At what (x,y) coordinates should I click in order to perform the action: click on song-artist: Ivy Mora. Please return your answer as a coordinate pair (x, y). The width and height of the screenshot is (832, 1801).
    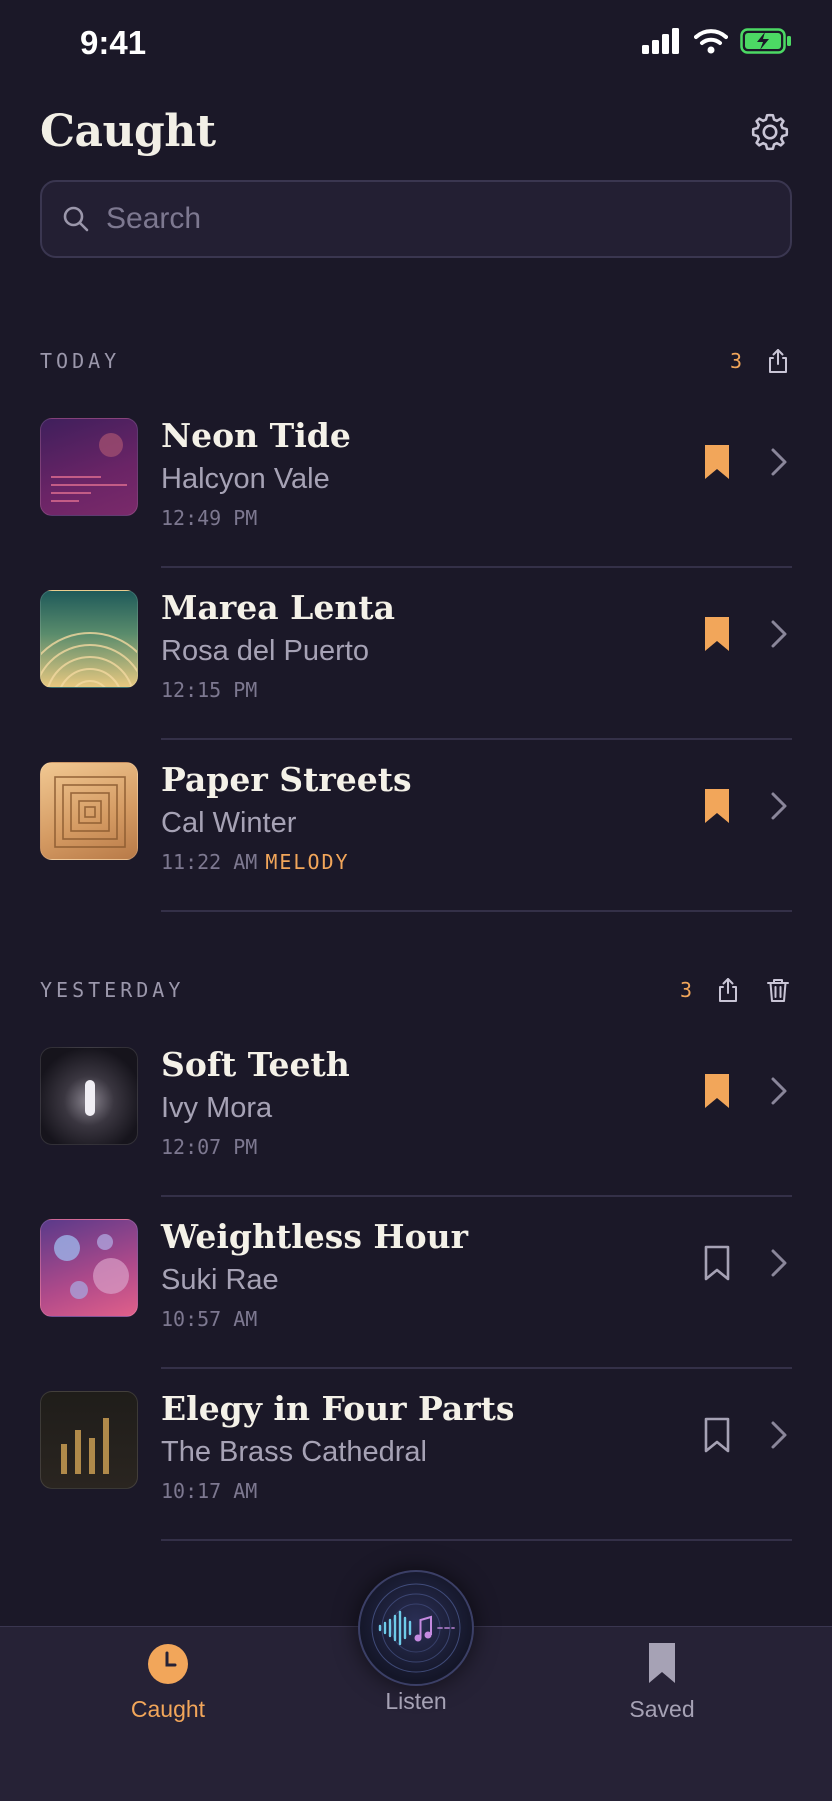
    Looking at the image, I should click on (217, 1108).